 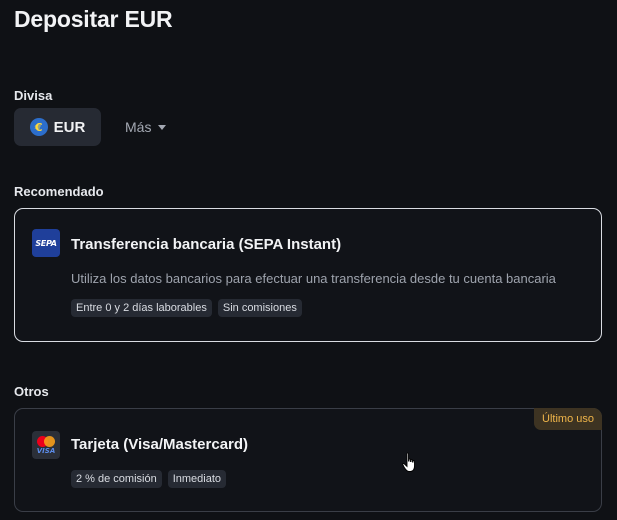 What do you see at coordinates (46, 450) in the screenshot?
I see `visa-icon: VISA` at bounding box center [46, 450].